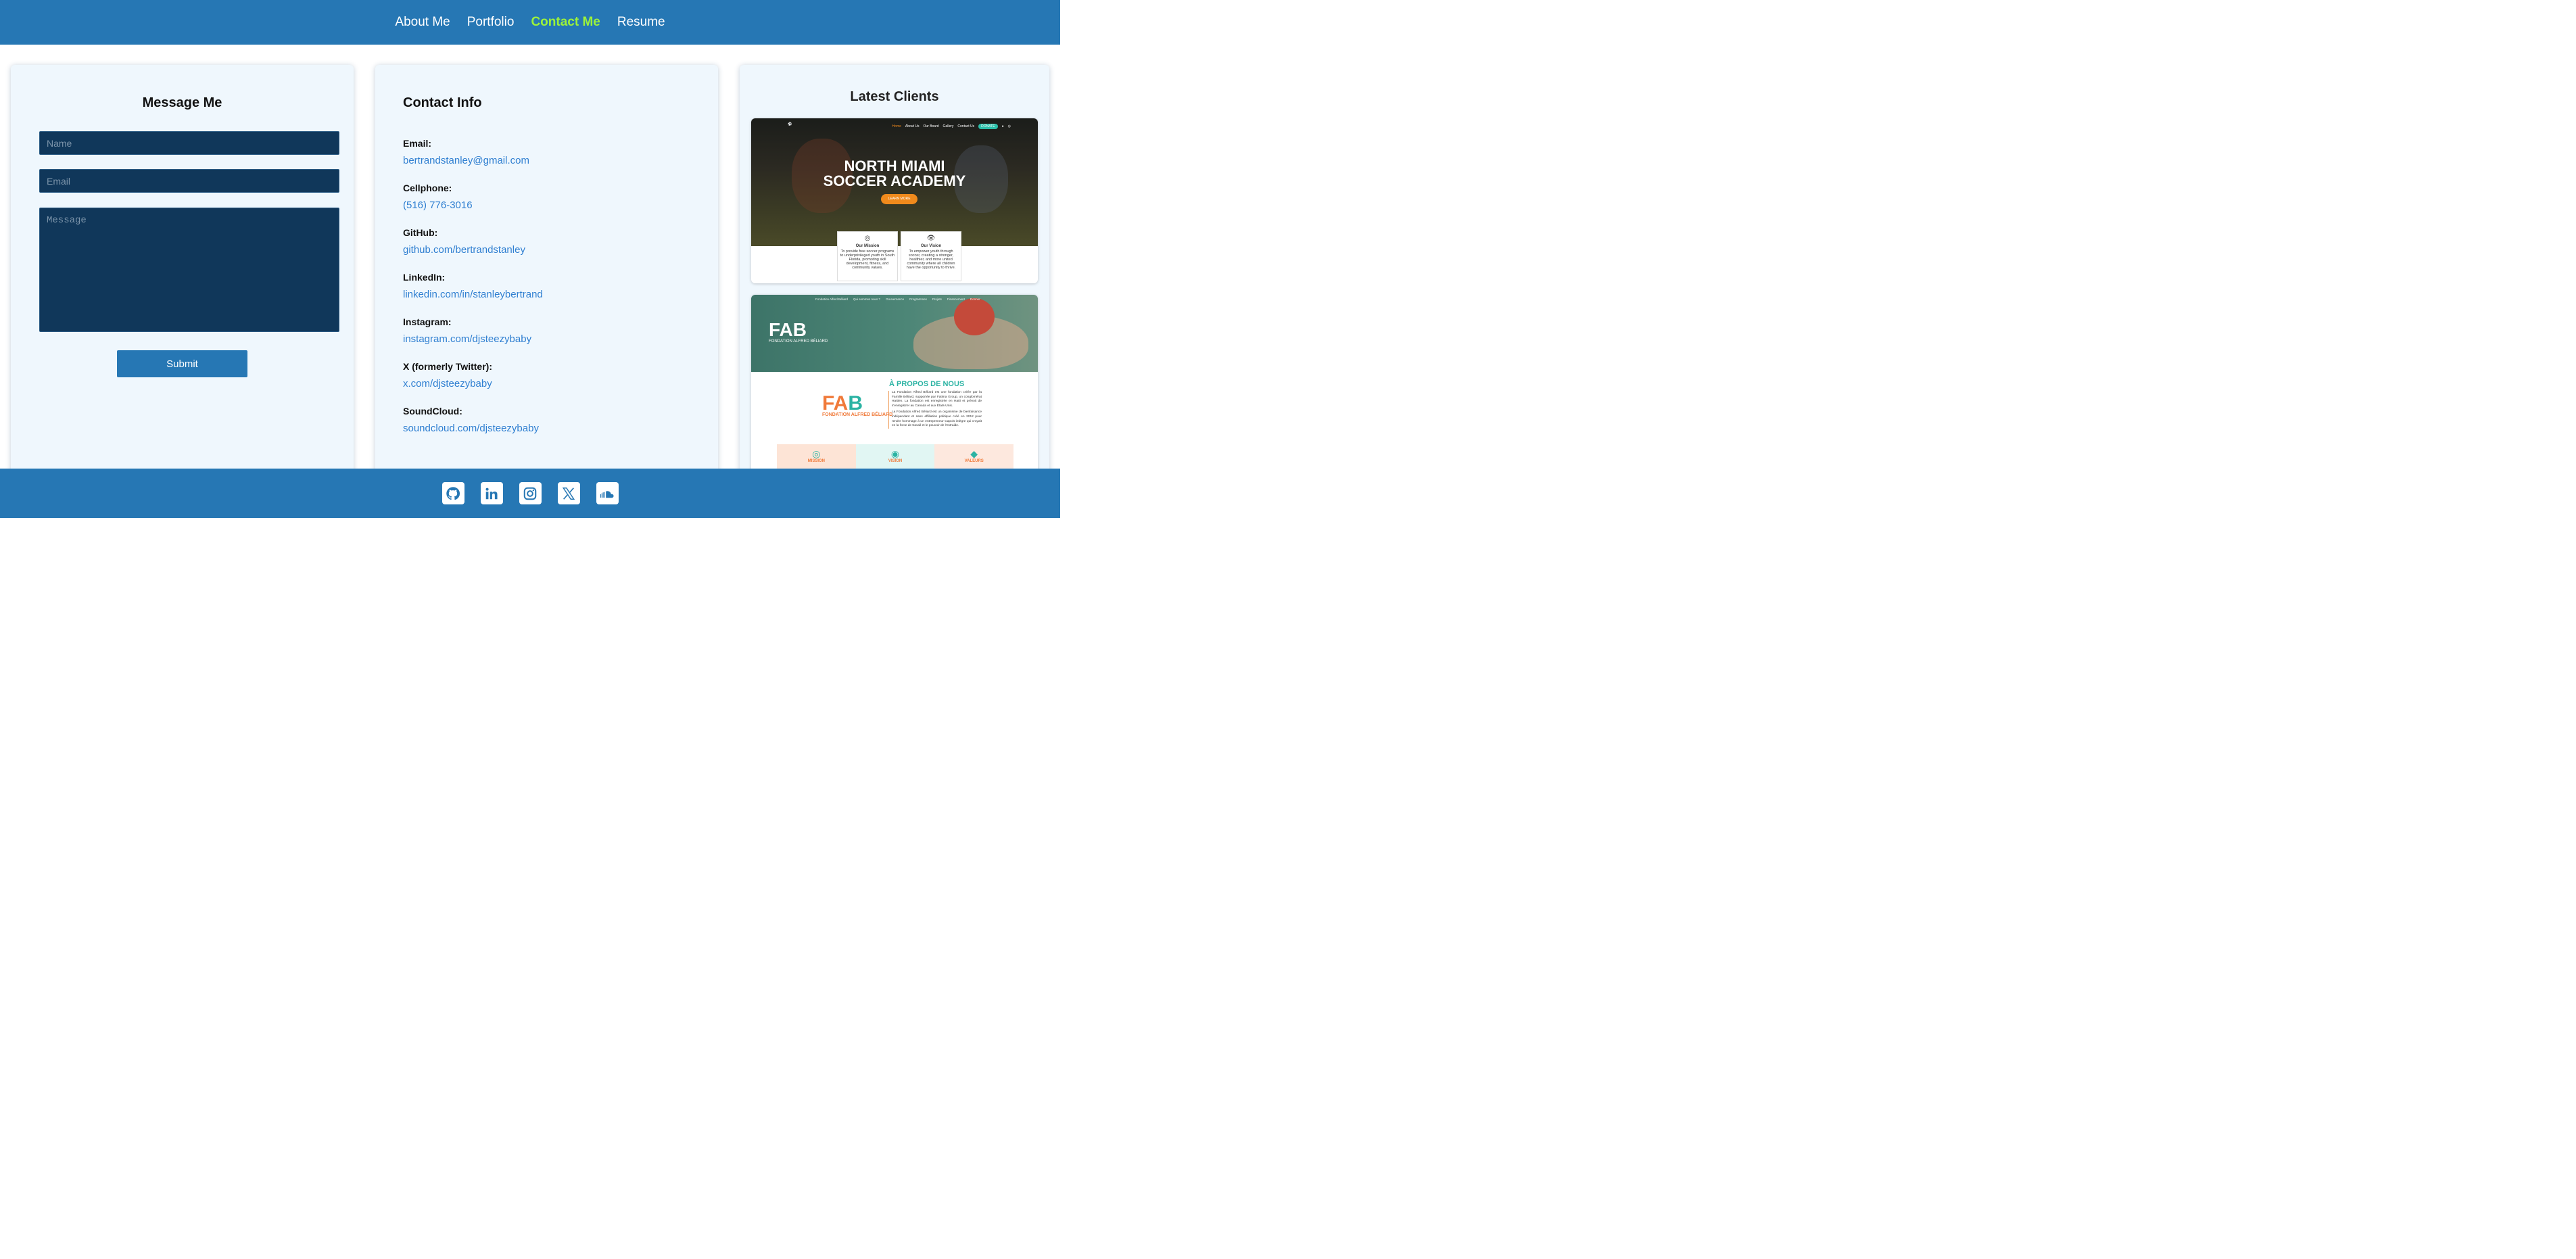  I want to click on nav-contact-me: Contact Me, so click(565, 22).